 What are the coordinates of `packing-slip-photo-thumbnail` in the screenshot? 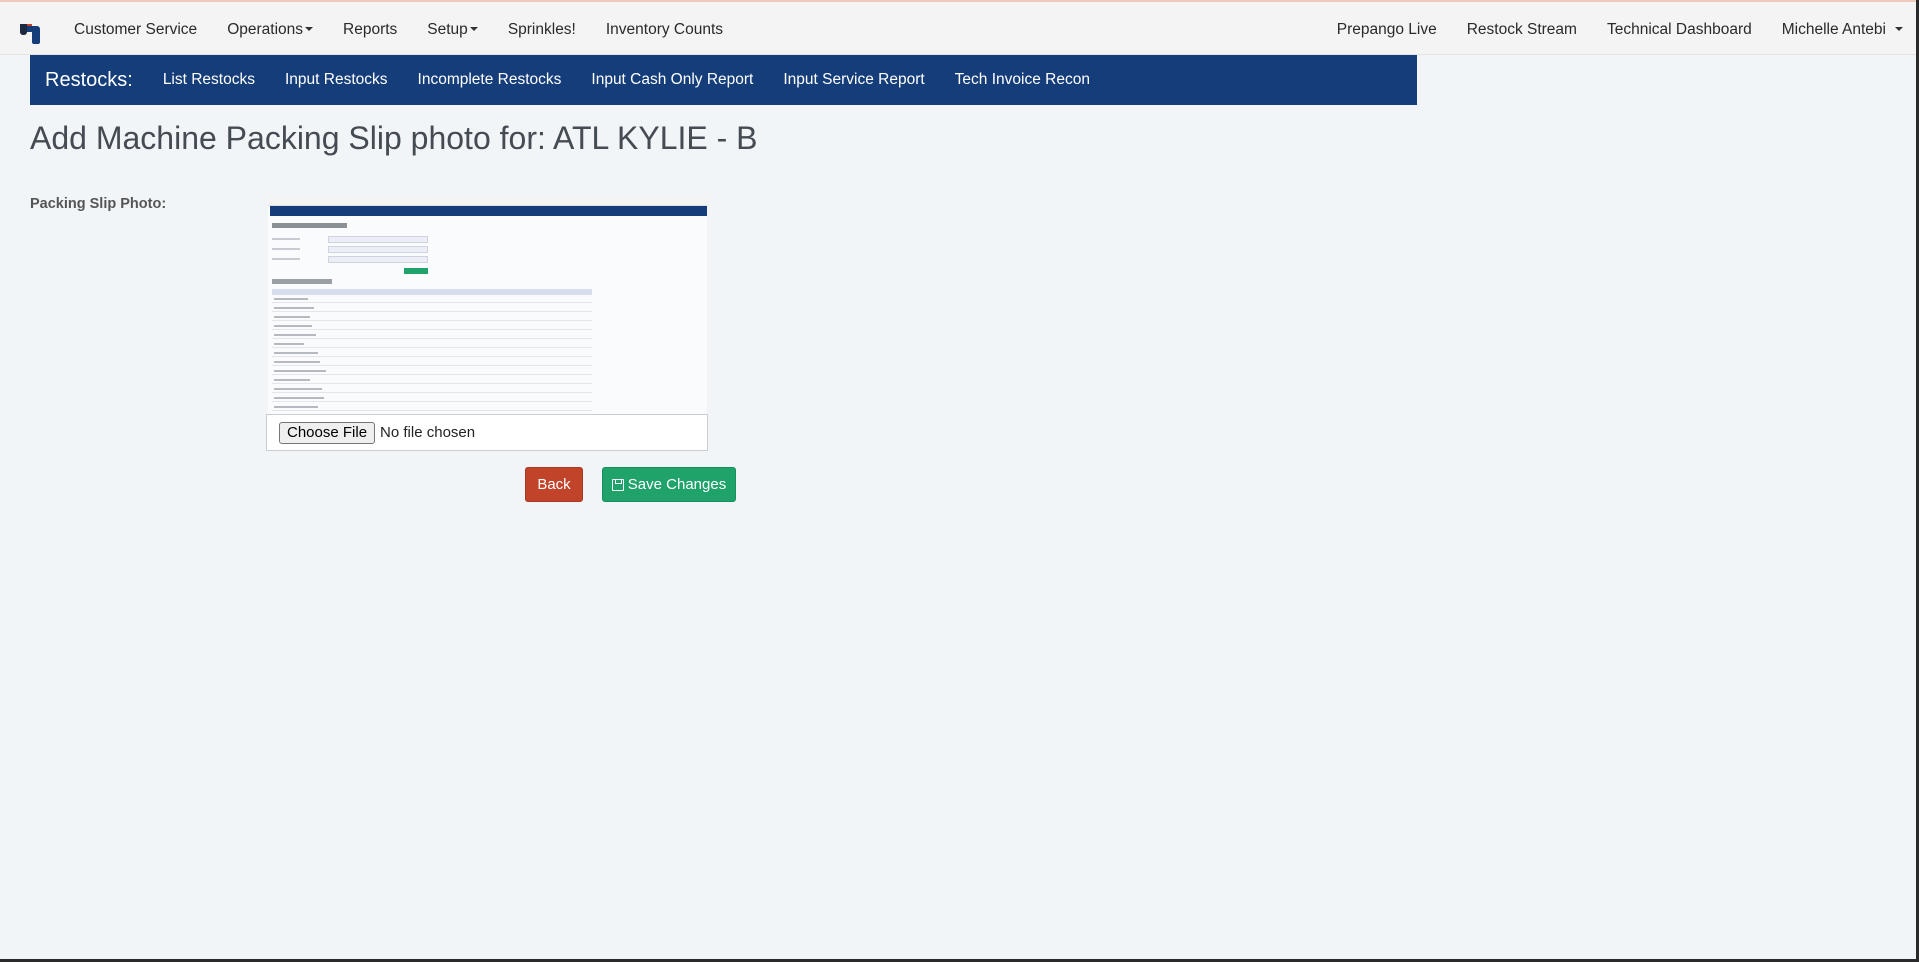 It's located at (487, 305).